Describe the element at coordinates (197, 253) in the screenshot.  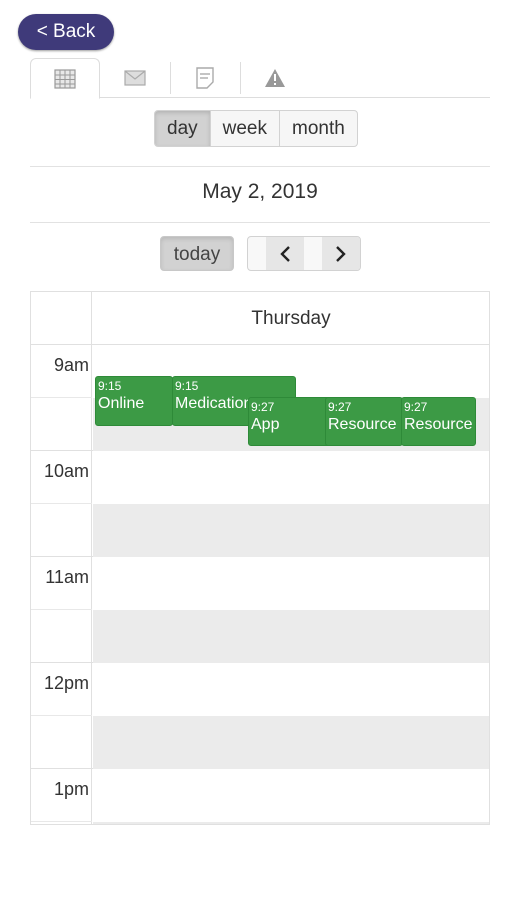
I see `today-button: today` at that location.